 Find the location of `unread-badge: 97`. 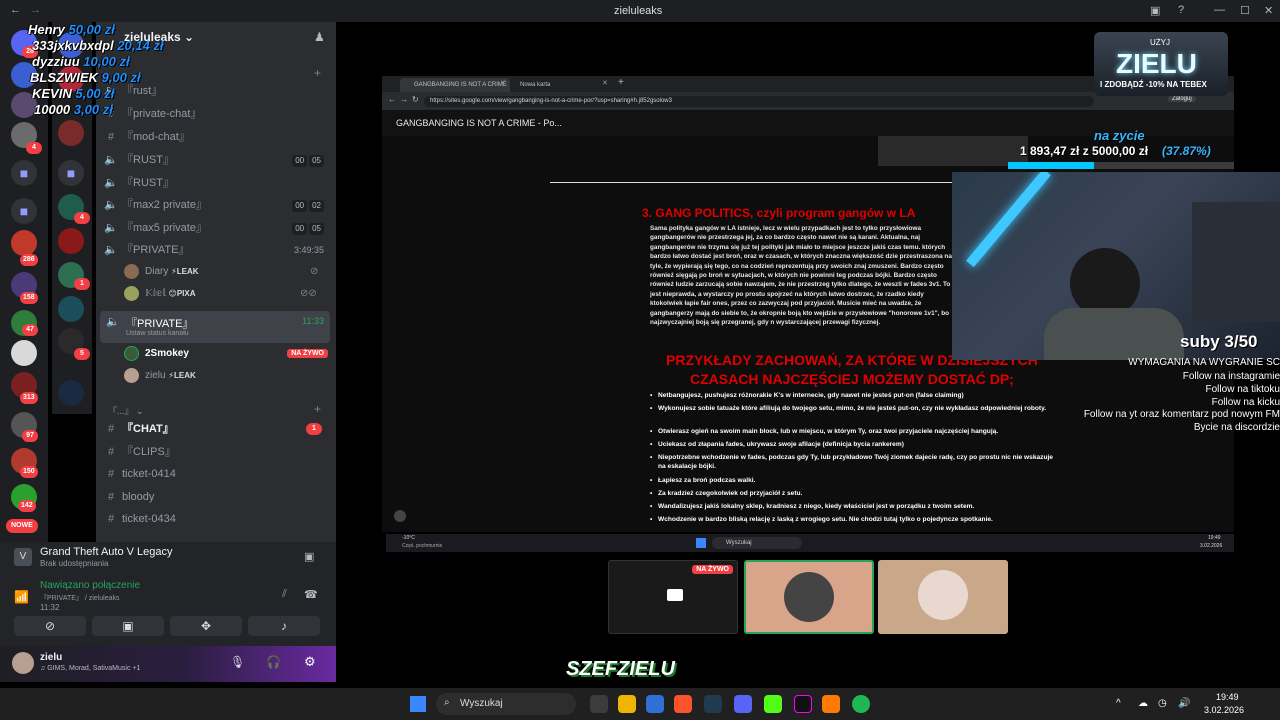

unread-badge: 97 is located at coordinates (30, 436).